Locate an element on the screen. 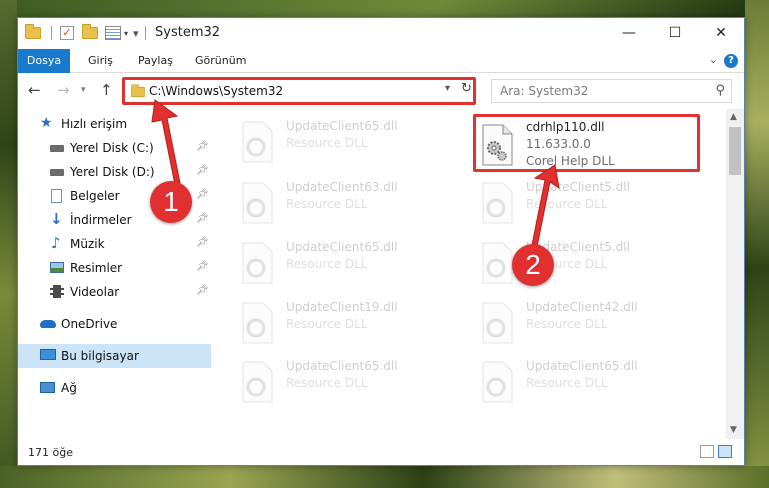 This screenshot has width=769, height=488. computer-icon is located at coordinates (48, 354).